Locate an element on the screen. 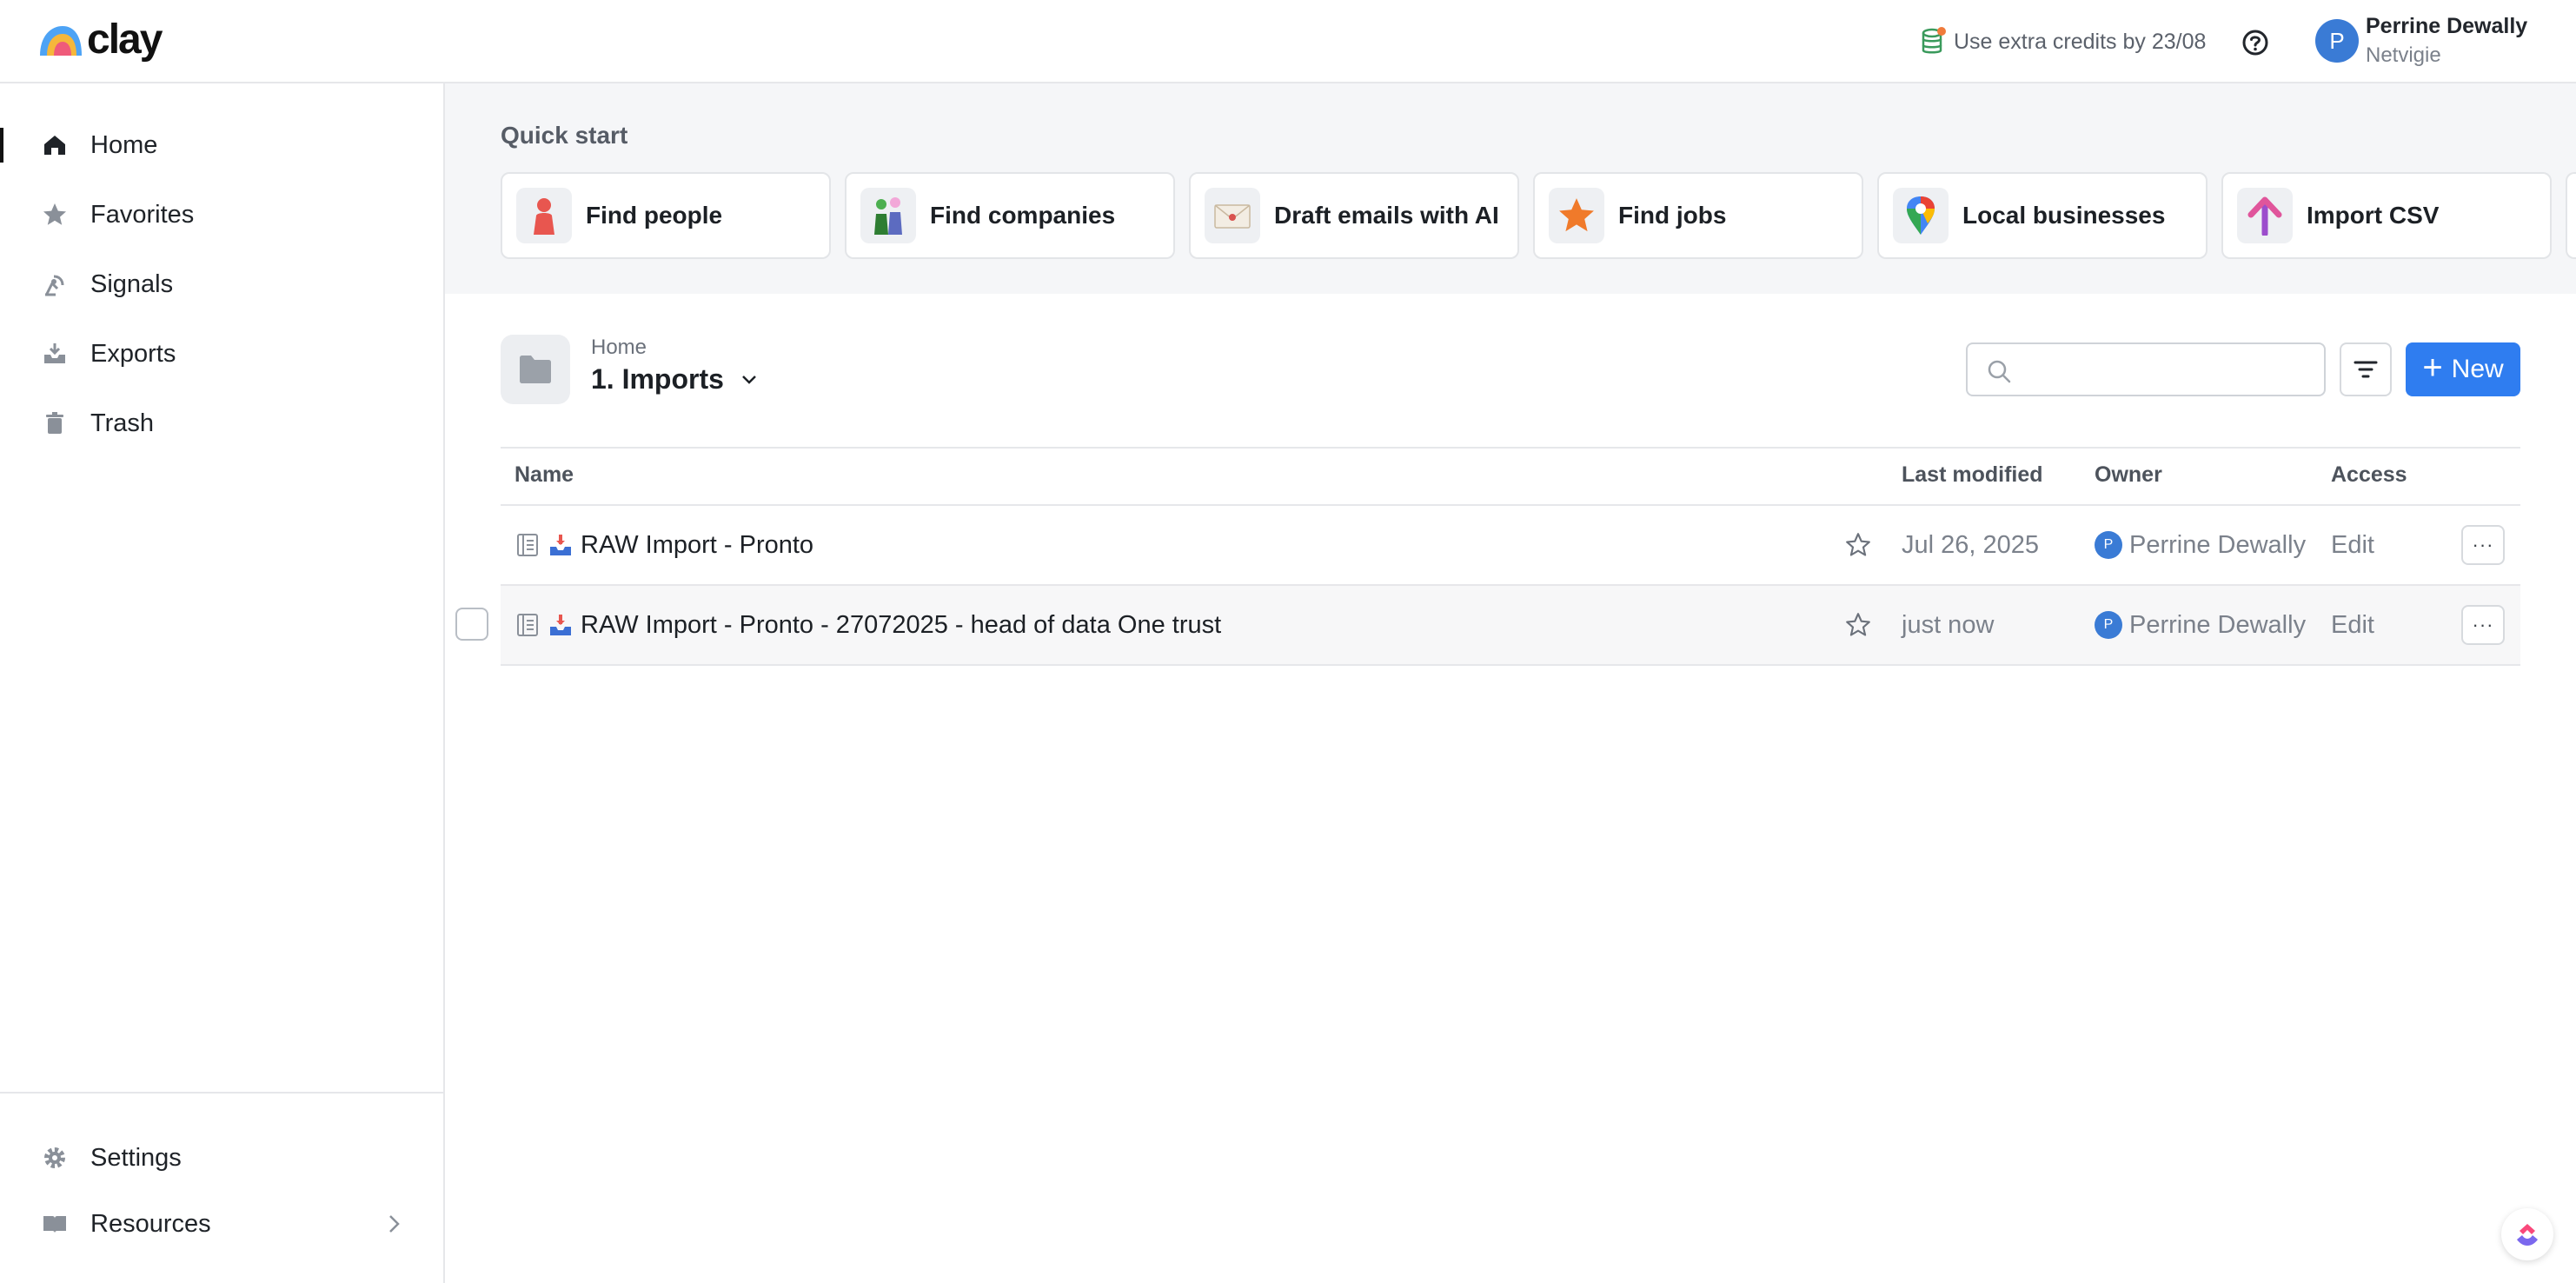 This screenshot has width=2576, height=1283. search-icon is located at coordinates (1999, 371).